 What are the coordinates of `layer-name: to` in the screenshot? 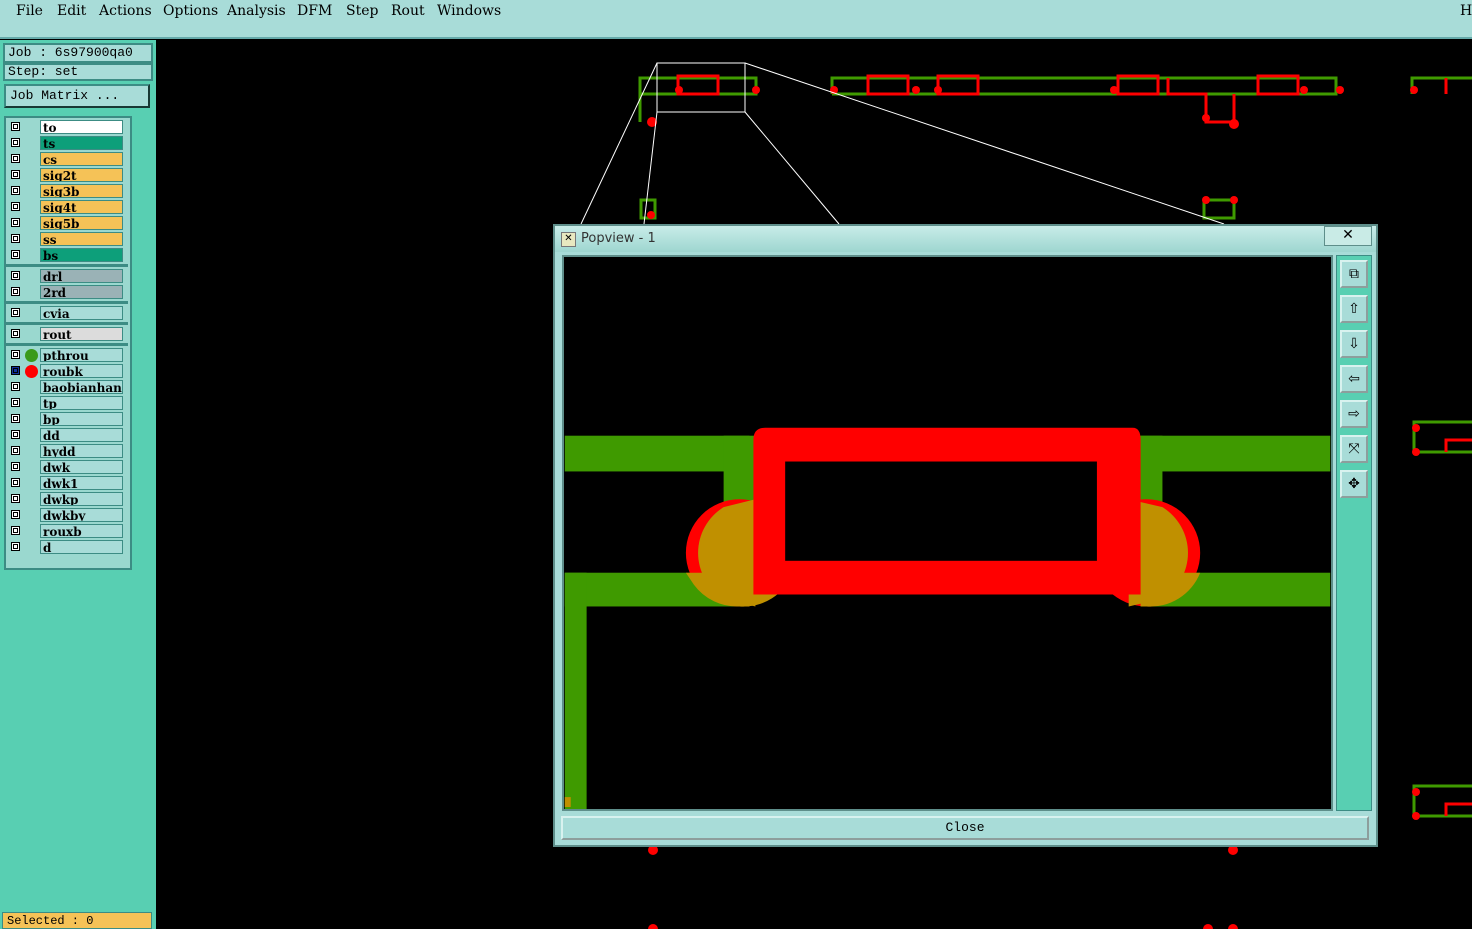 It's located at (81, 127).